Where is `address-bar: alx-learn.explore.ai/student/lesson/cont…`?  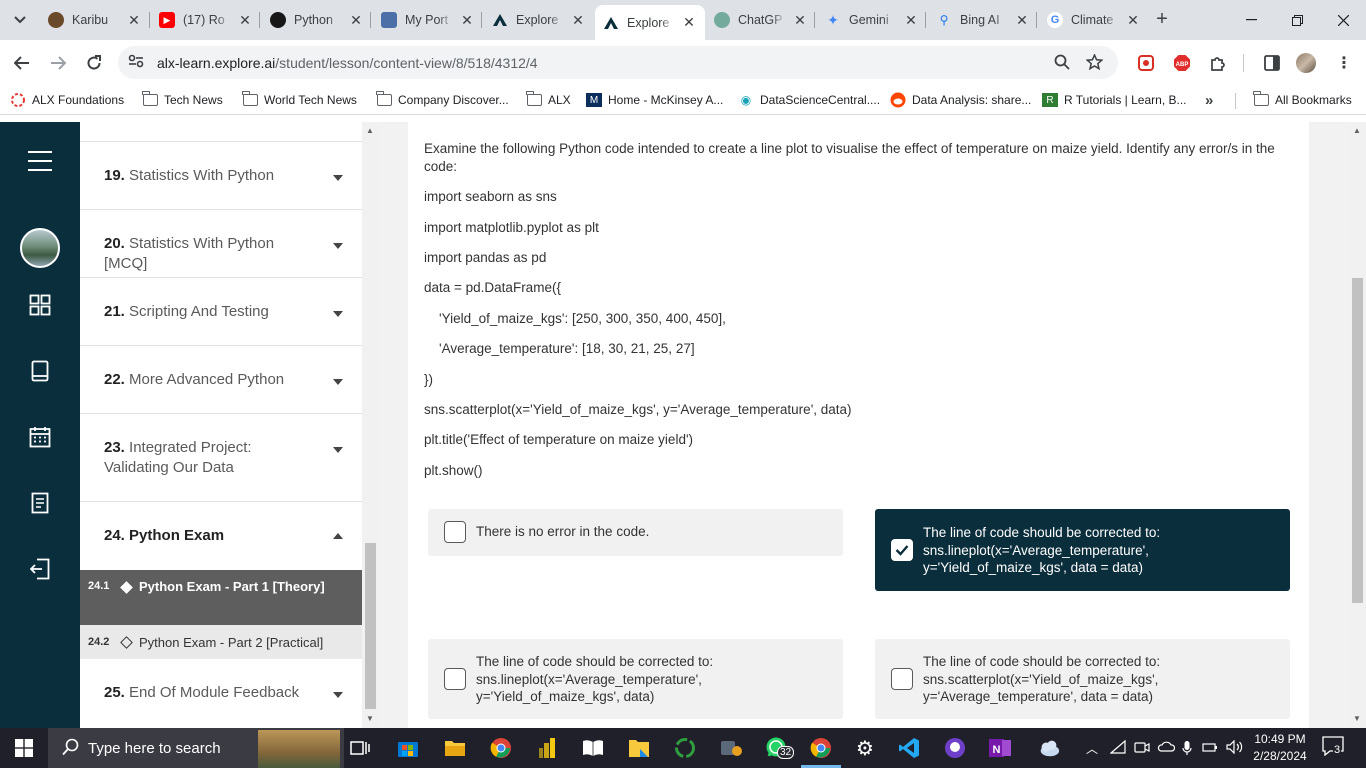 address-bar: alx-learn.explore.ai/student/lesson/cont… is located at coordinates (618, 62).